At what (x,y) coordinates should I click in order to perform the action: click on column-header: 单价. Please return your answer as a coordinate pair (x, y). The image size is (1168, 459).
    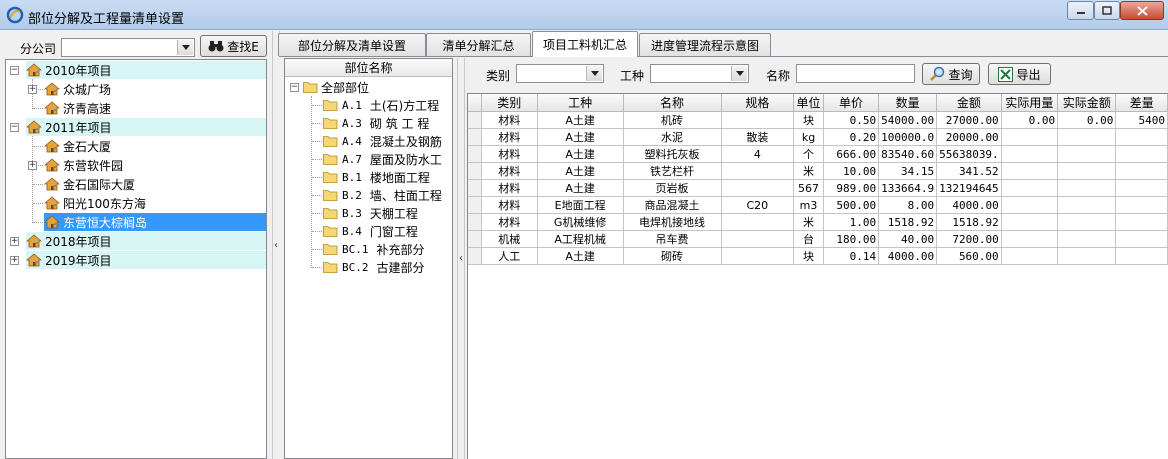
    Looking at the image, I should click on (851, 103).